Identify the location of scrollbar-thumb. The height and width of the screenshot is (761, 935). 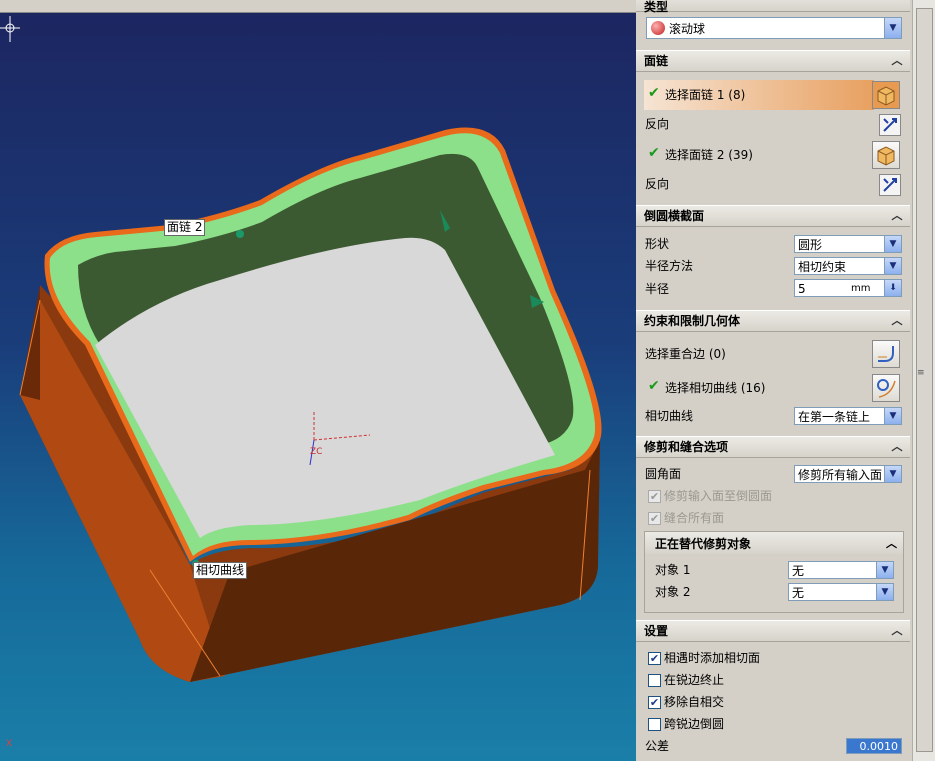
(924, 380).